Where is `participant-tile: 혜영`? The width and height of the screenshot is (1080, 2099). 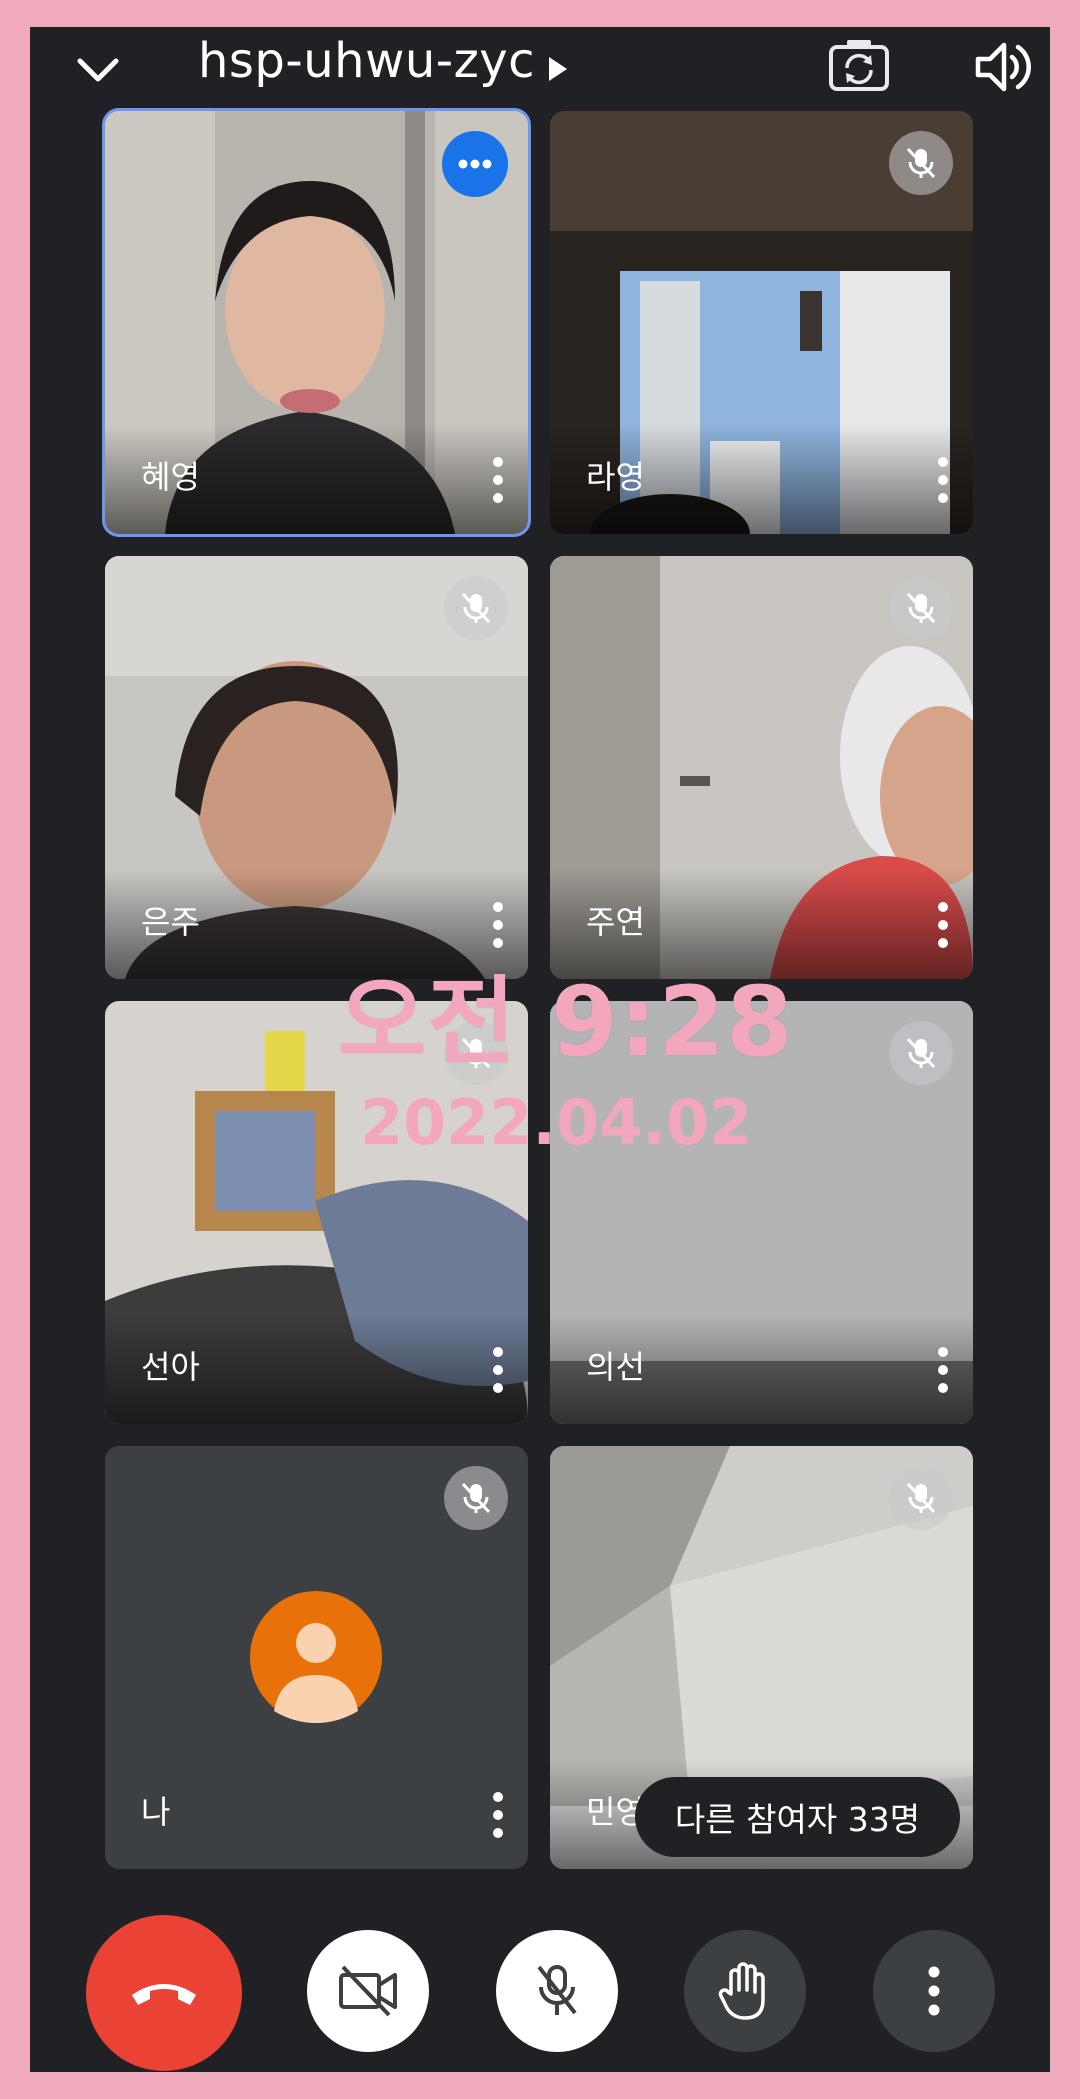
participant-tile: 혜영 is located at coordinates (316, 322).